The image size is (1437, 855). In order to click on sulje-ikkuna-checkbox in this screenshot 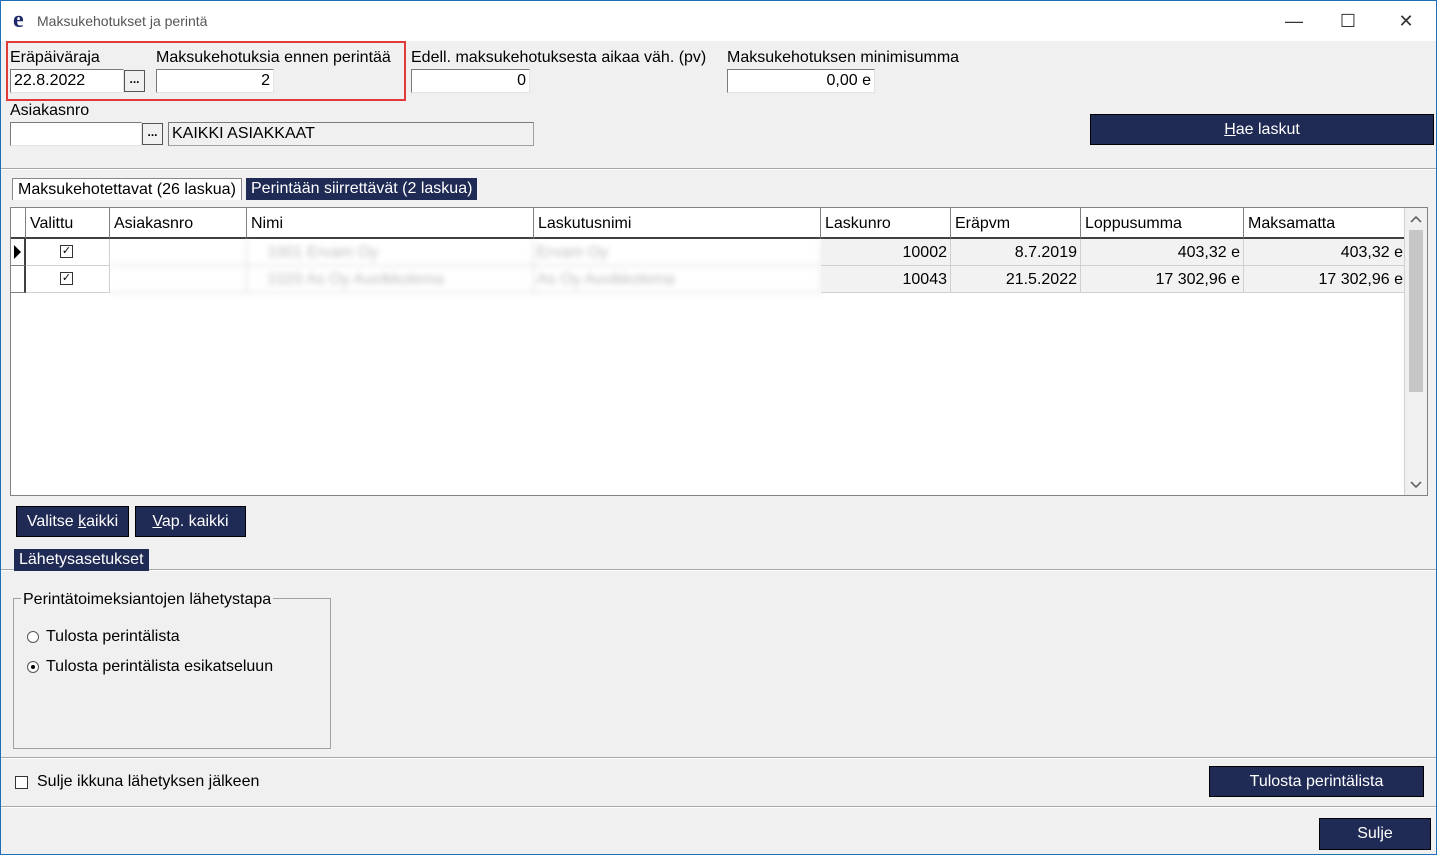, I will do `click(21, 782)`.